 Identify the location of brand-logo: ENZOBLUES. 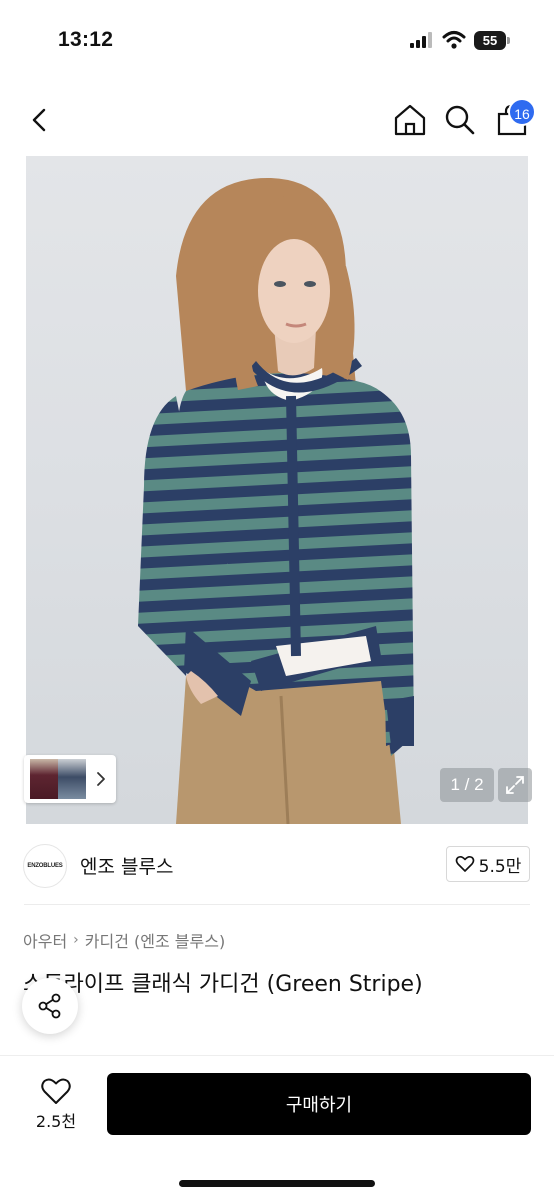
(45, 866).